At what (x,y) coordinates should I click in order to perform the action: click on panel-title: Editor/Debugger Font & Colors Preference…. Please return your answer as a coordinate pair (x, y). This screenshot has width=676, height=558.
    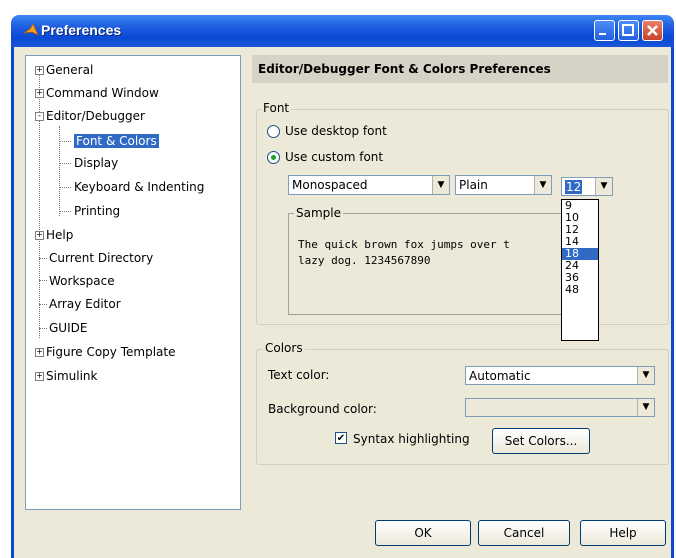
    Looking at the image, I should click on (460, 69).